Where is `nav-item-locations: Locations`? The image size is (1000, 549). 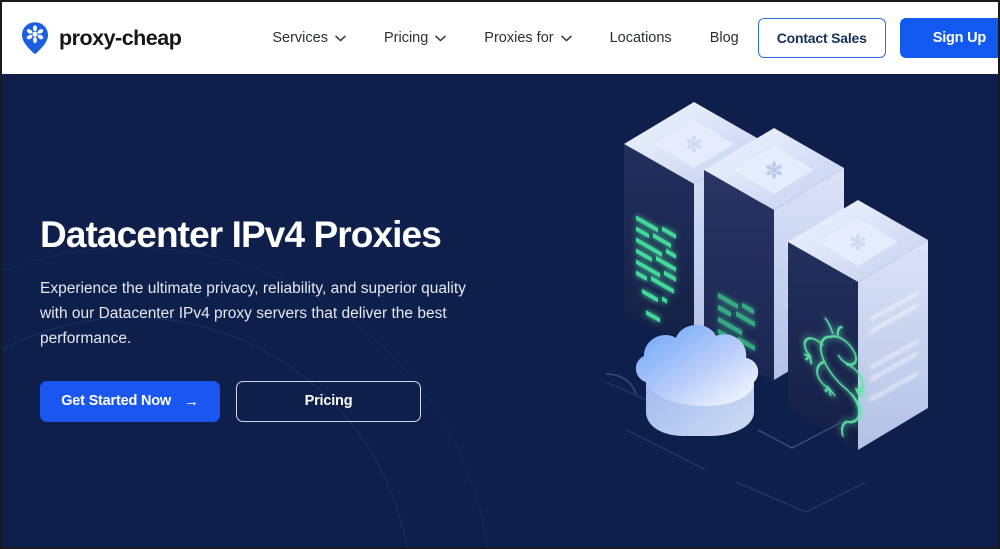
nav-item-locations: Locations is located at coordinates (641, 38).